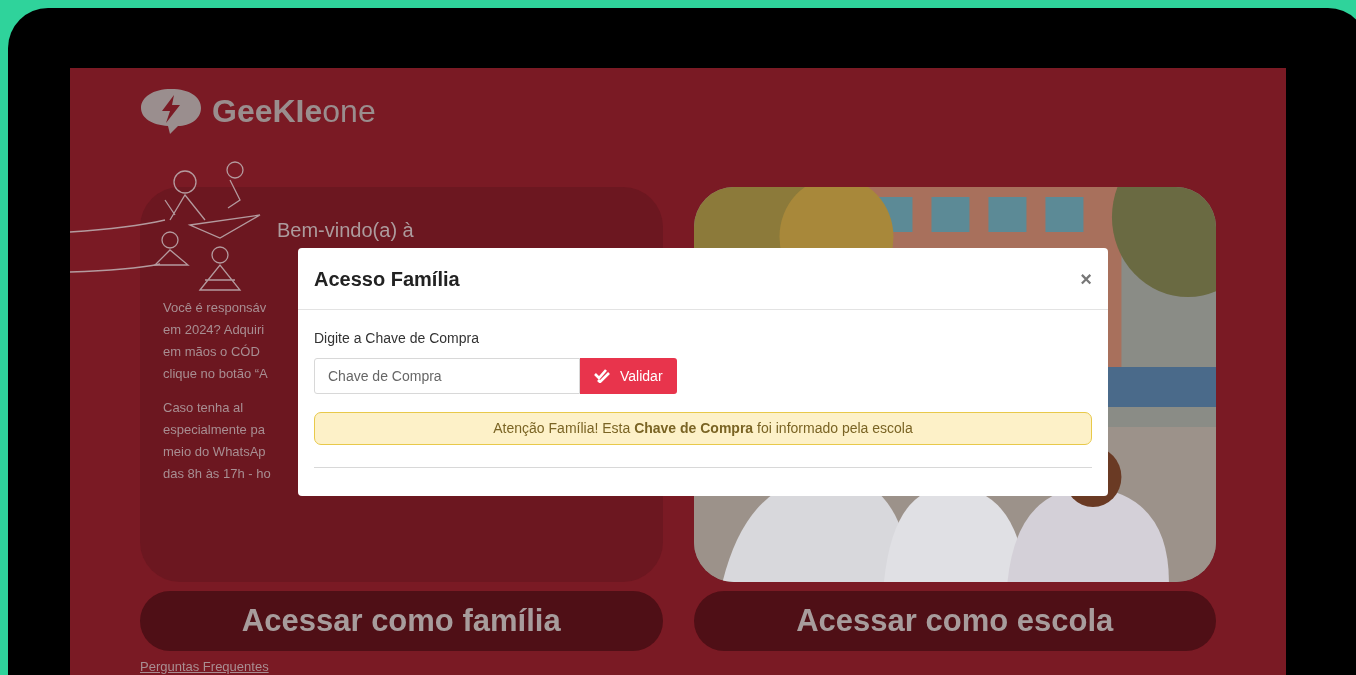  Describe the element at coordinates (349, 111) in the screenshot. I see `logo-suffix: one` at that location.